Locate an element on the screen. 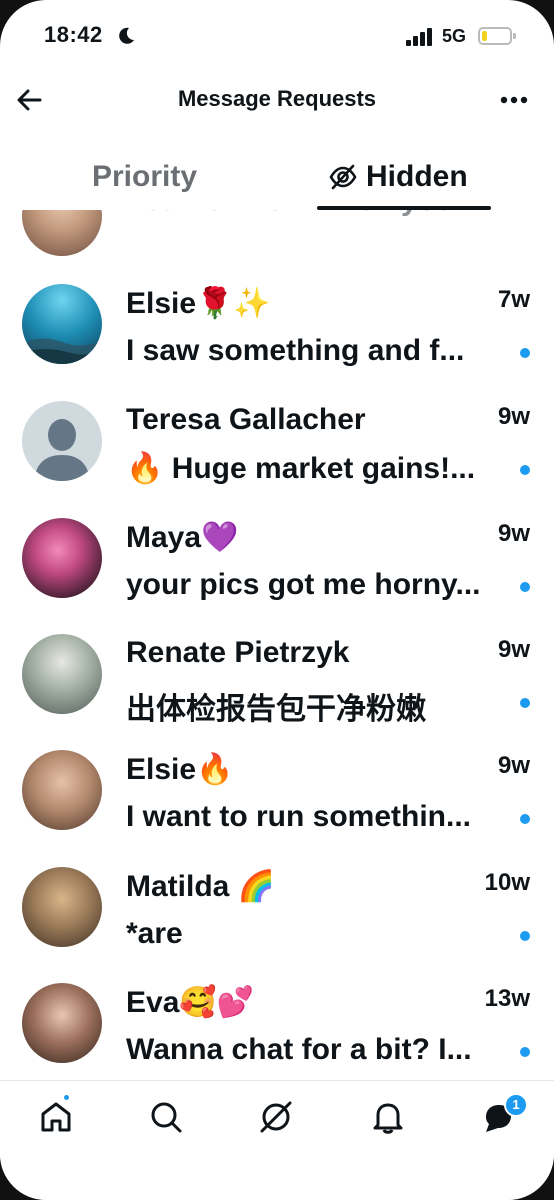  page-title: Message Requests is located at coordinates (277, 98).